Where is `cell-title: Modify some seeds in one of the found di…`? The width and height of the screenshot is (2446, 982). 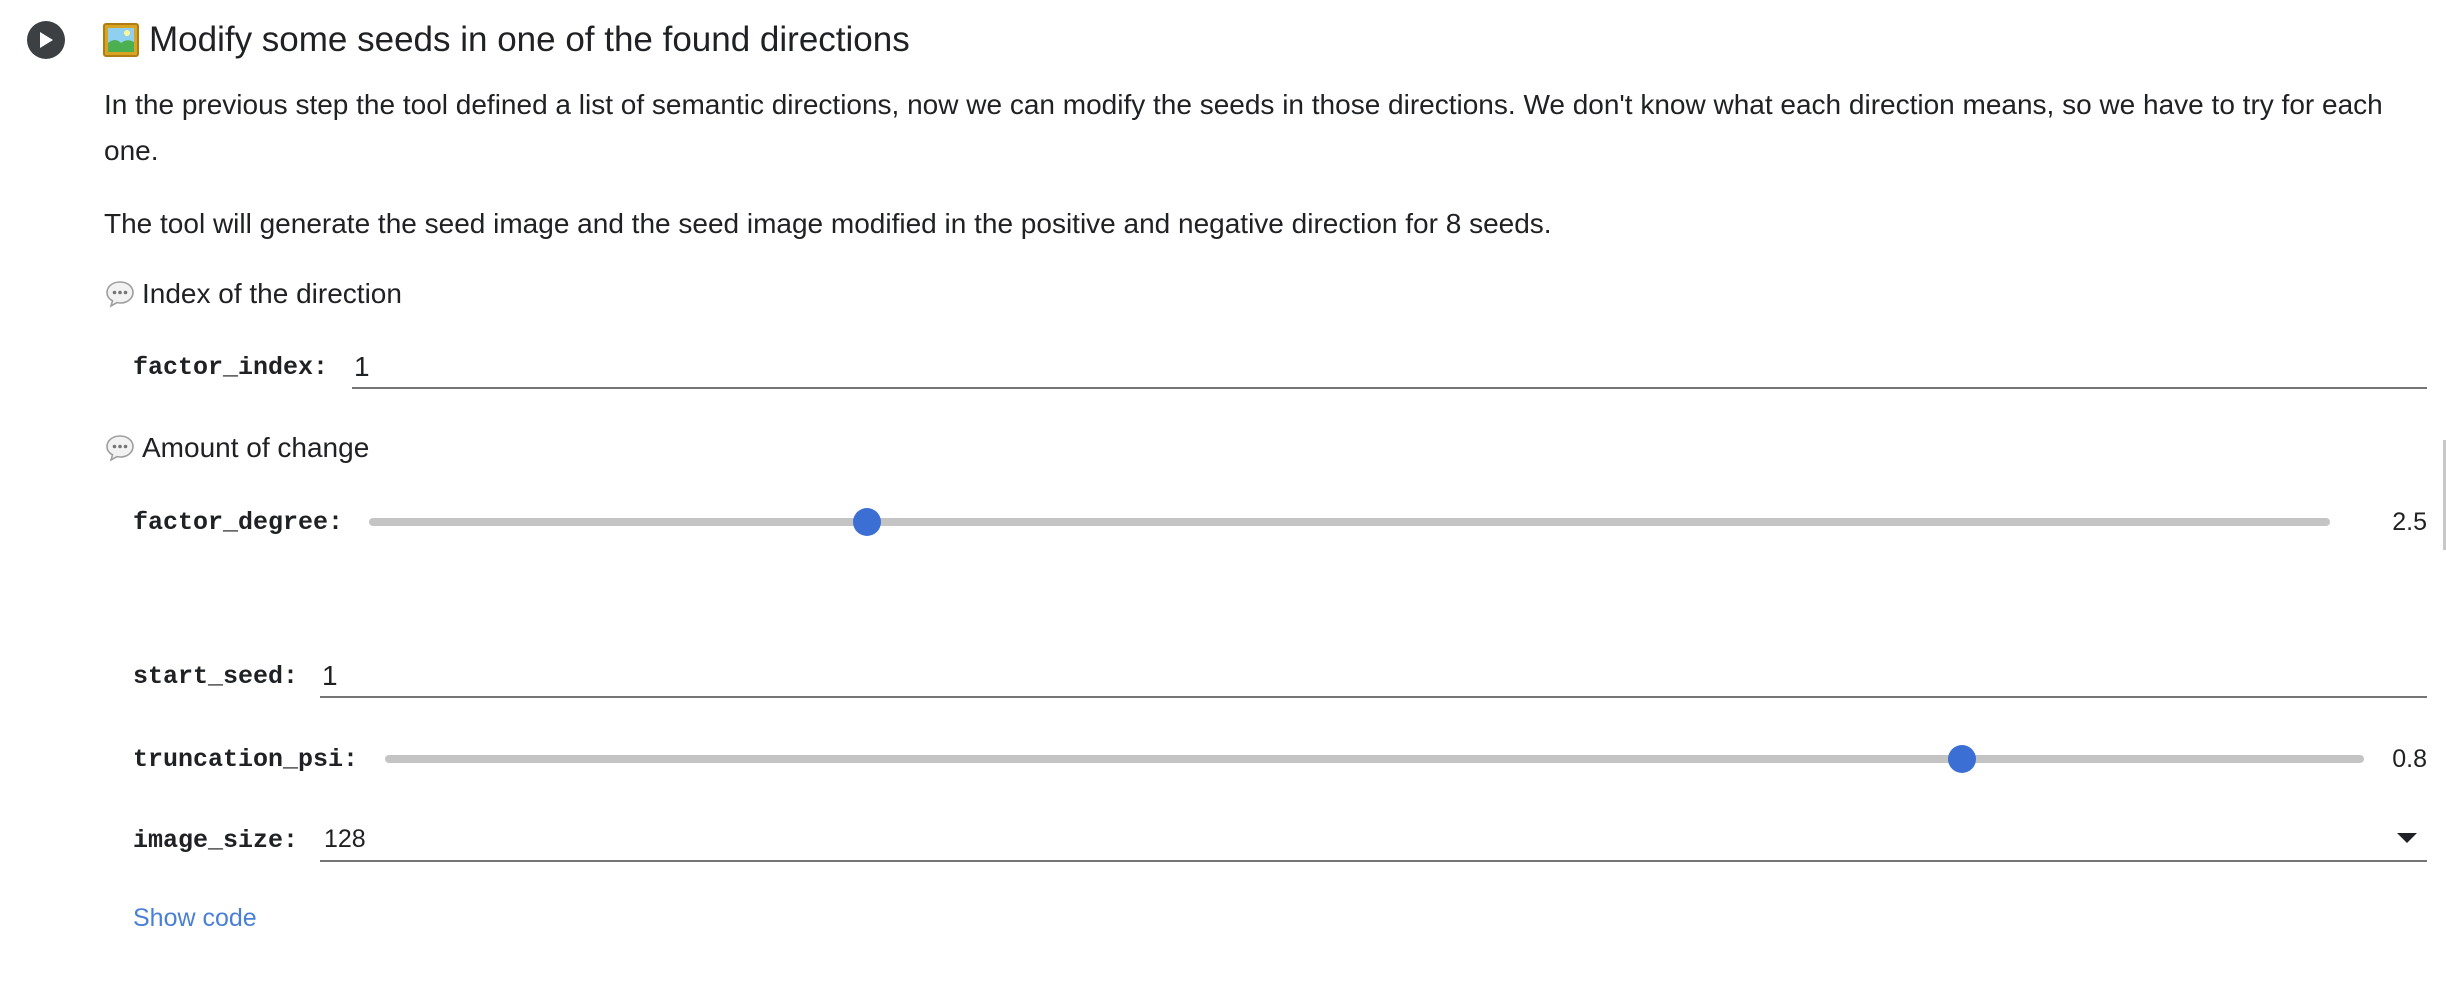 cell-title: Modify some seeds in one of the found di… is located at coordinates (506, 40).